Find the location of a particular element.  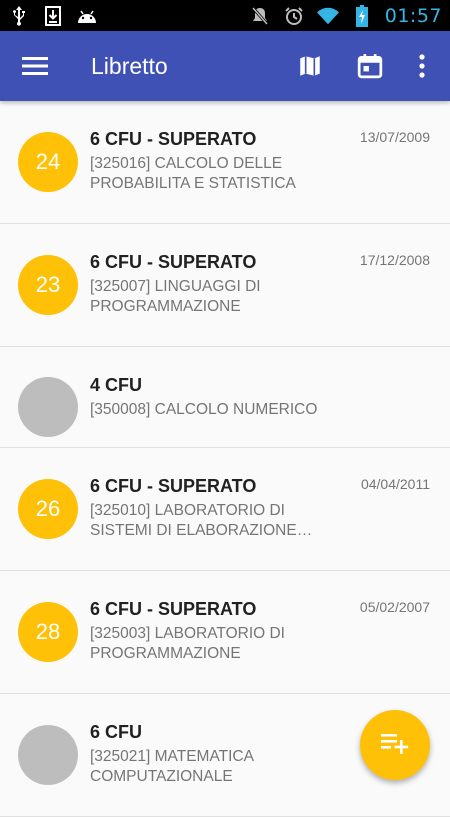

status-bar: 01:57 is located at coordinates (225, 15).